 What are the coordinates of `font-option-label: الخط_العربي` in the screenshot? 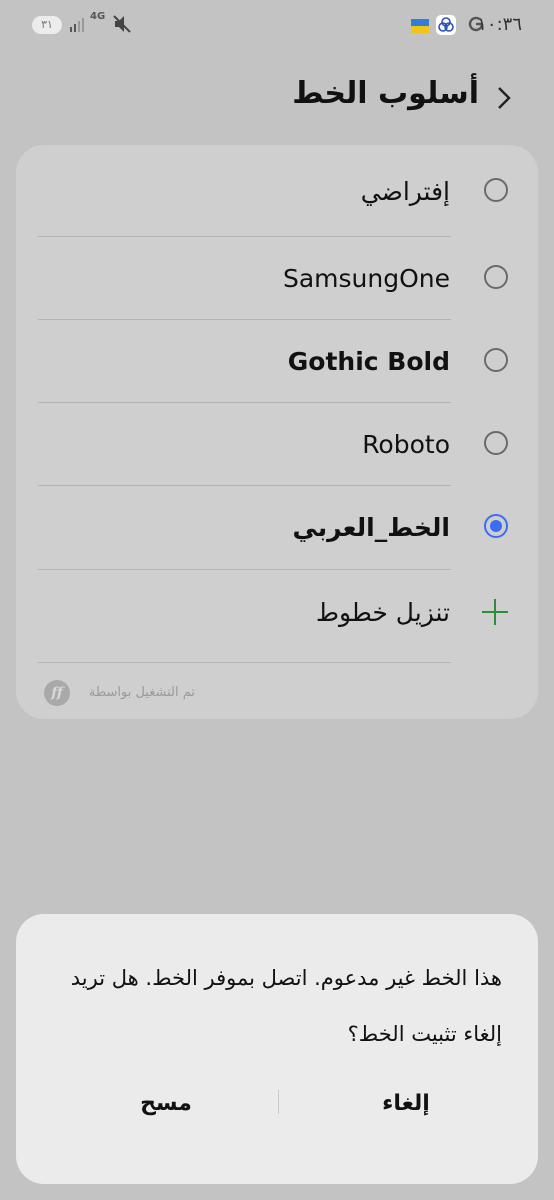 It's located at (371, 527).